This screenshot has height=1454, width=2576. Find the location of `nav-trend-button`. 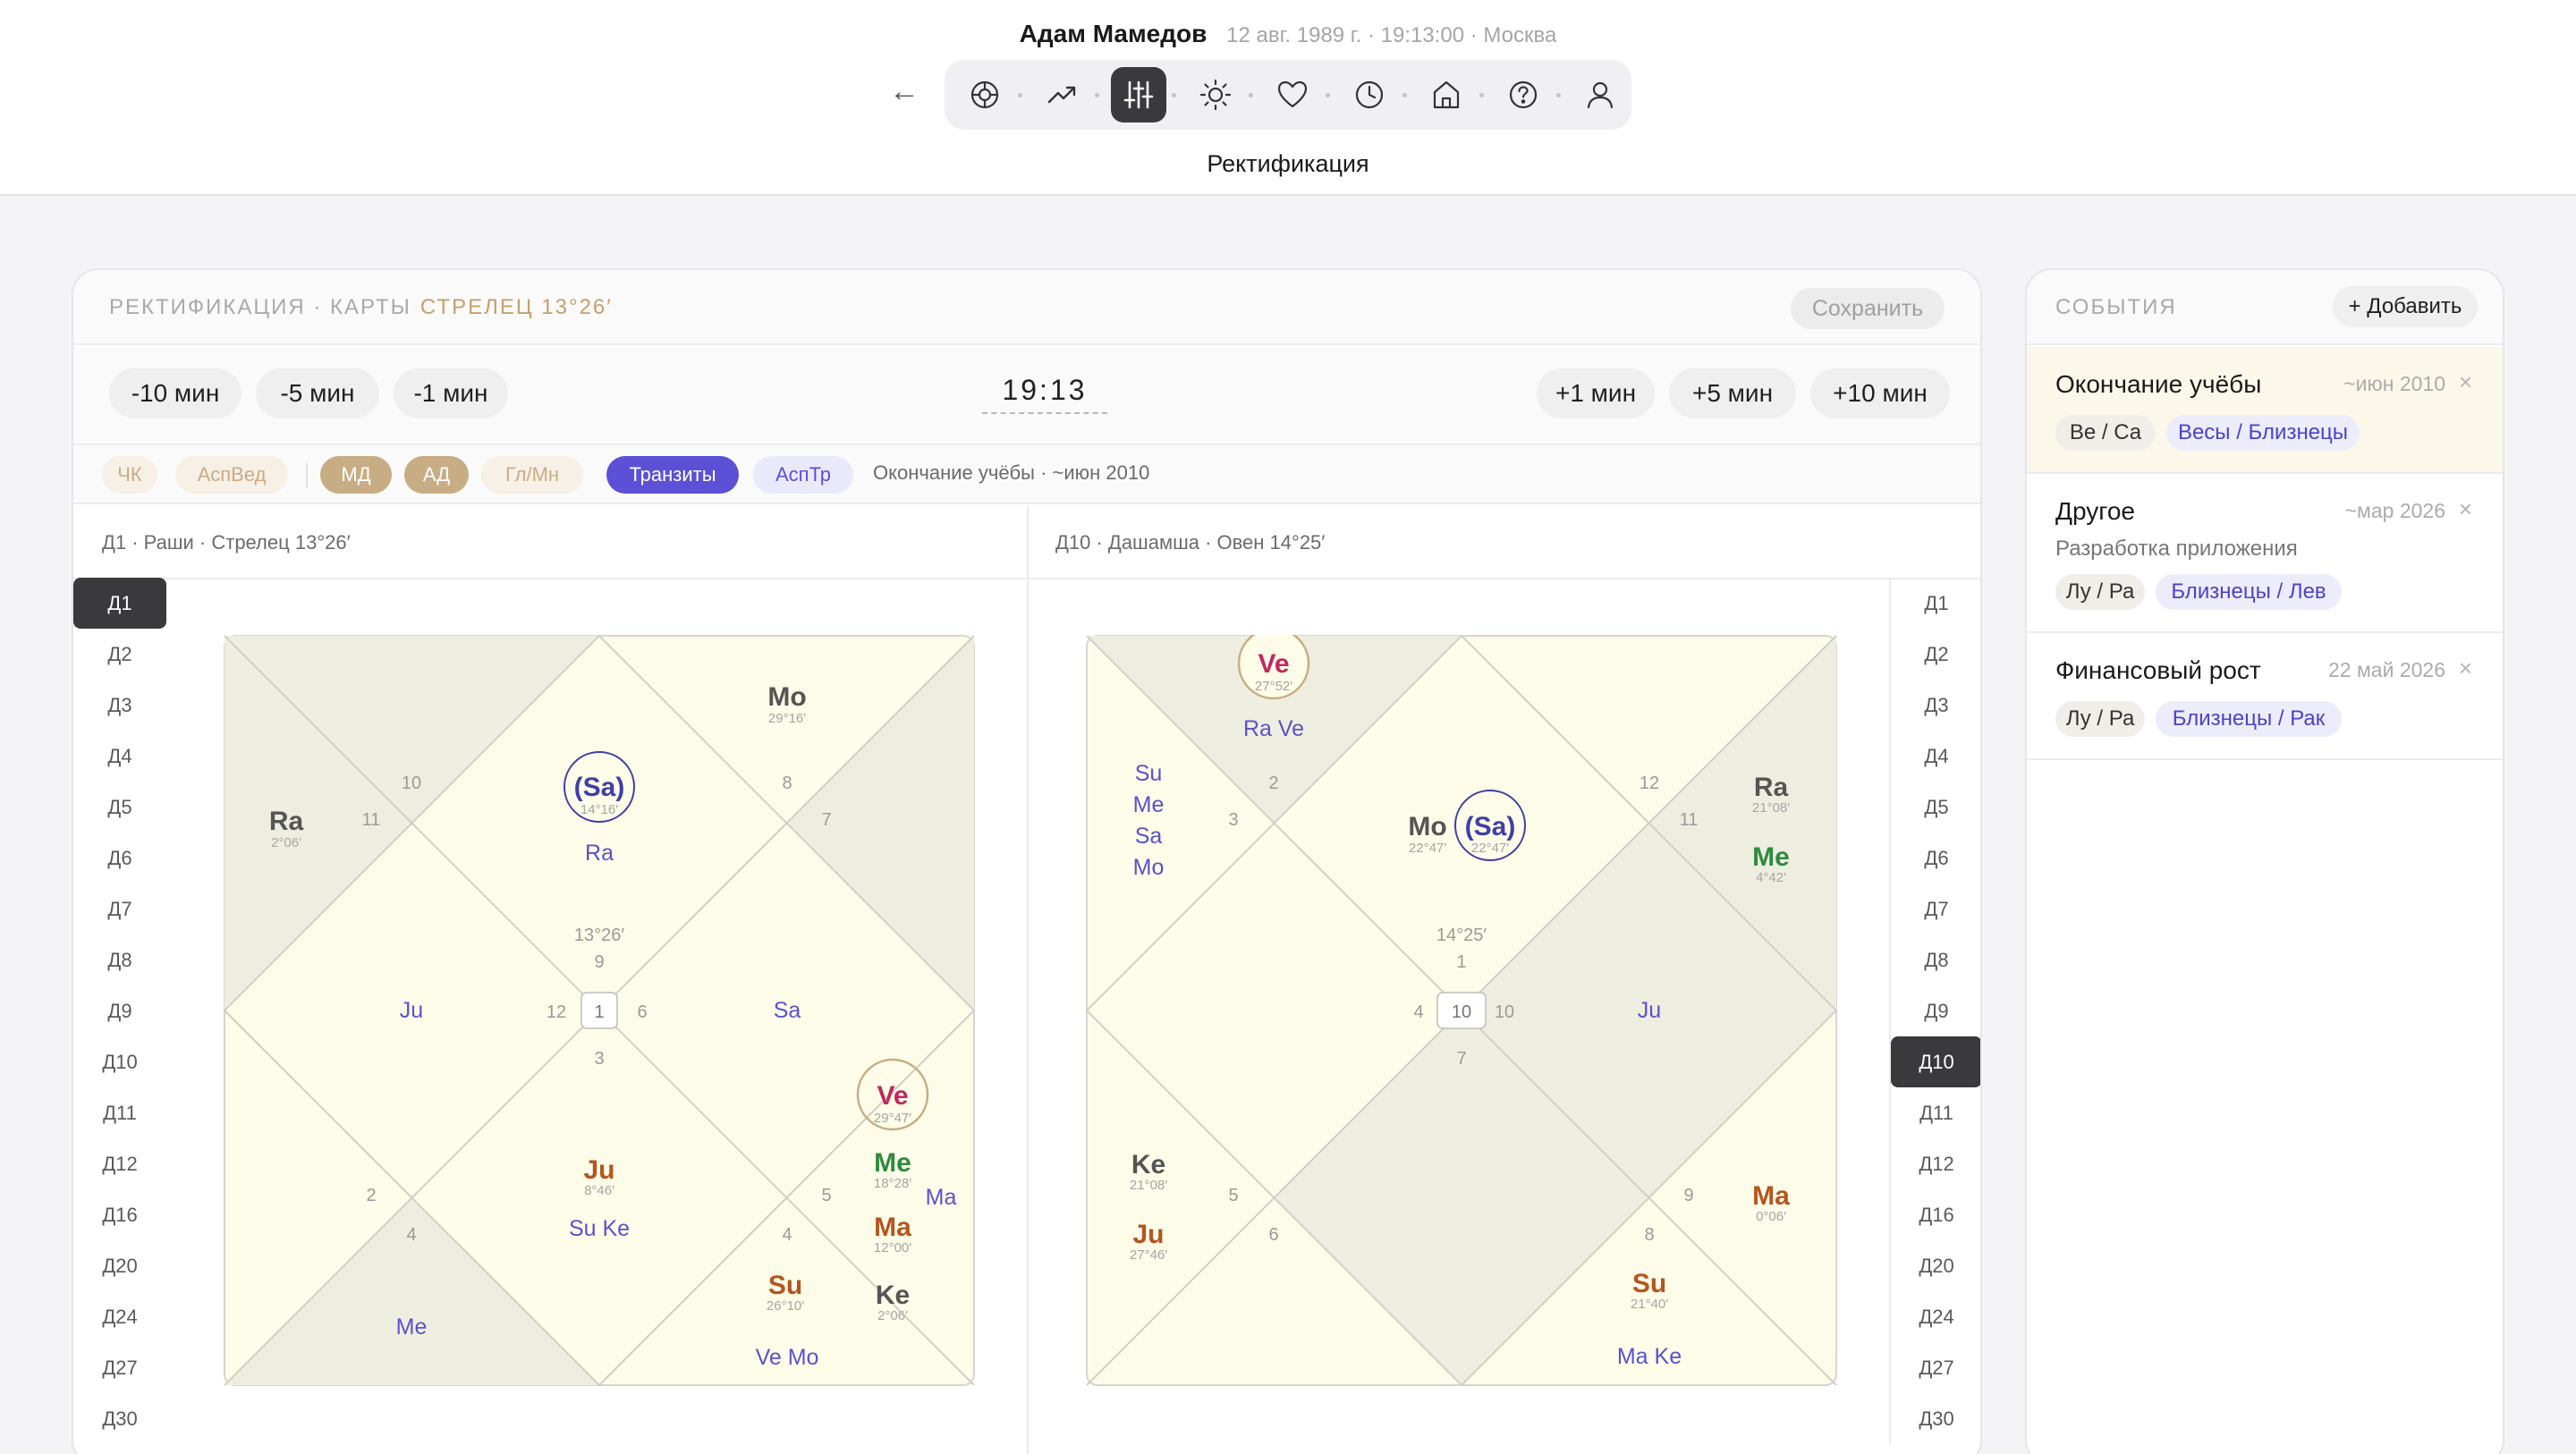

nav-trend-button is located at coordinates (1061, 95).